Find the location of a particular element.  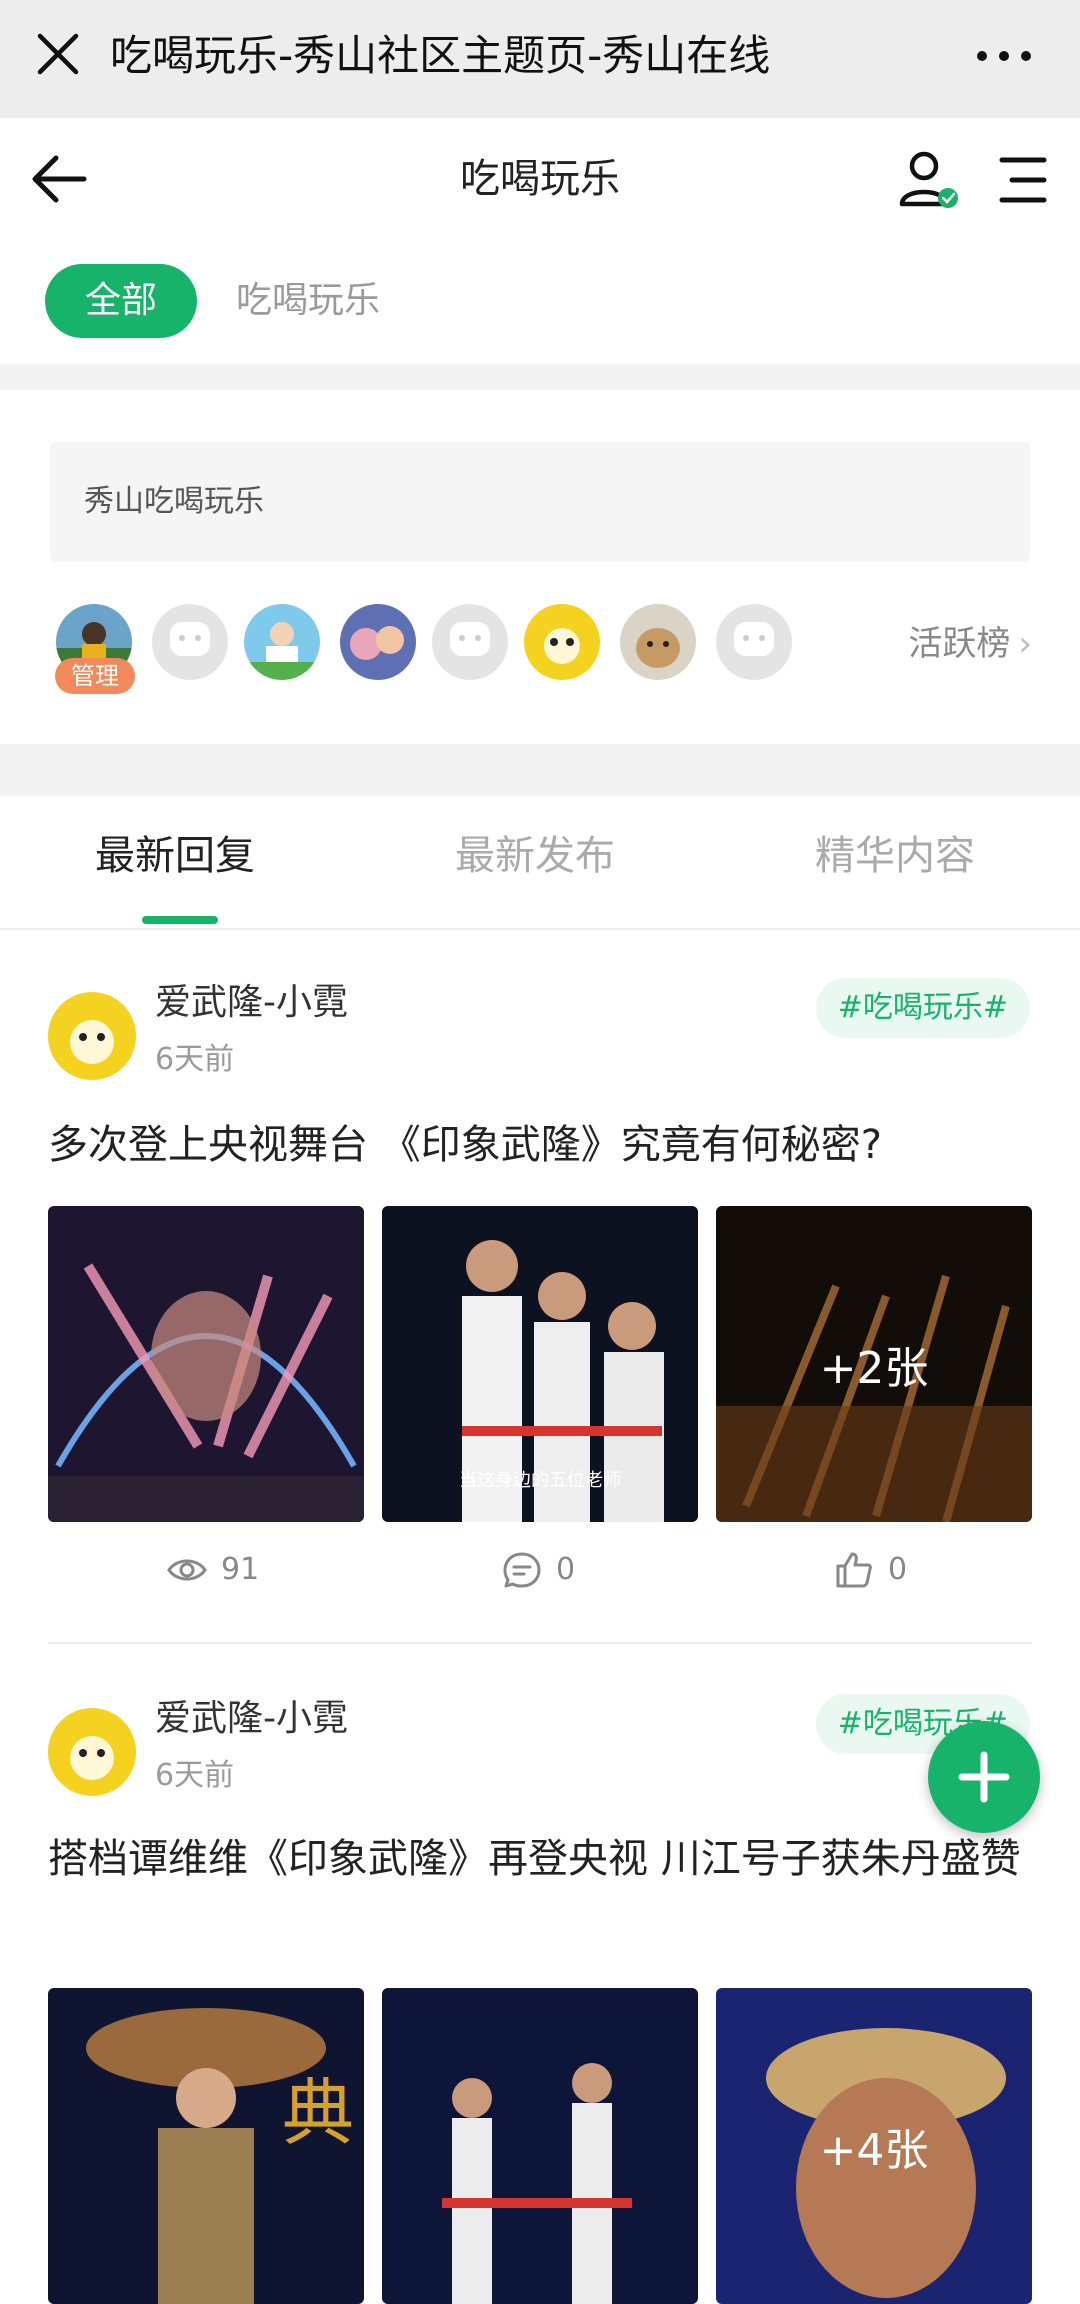

svg-text: 典 is located at coordinates (318, 2113).